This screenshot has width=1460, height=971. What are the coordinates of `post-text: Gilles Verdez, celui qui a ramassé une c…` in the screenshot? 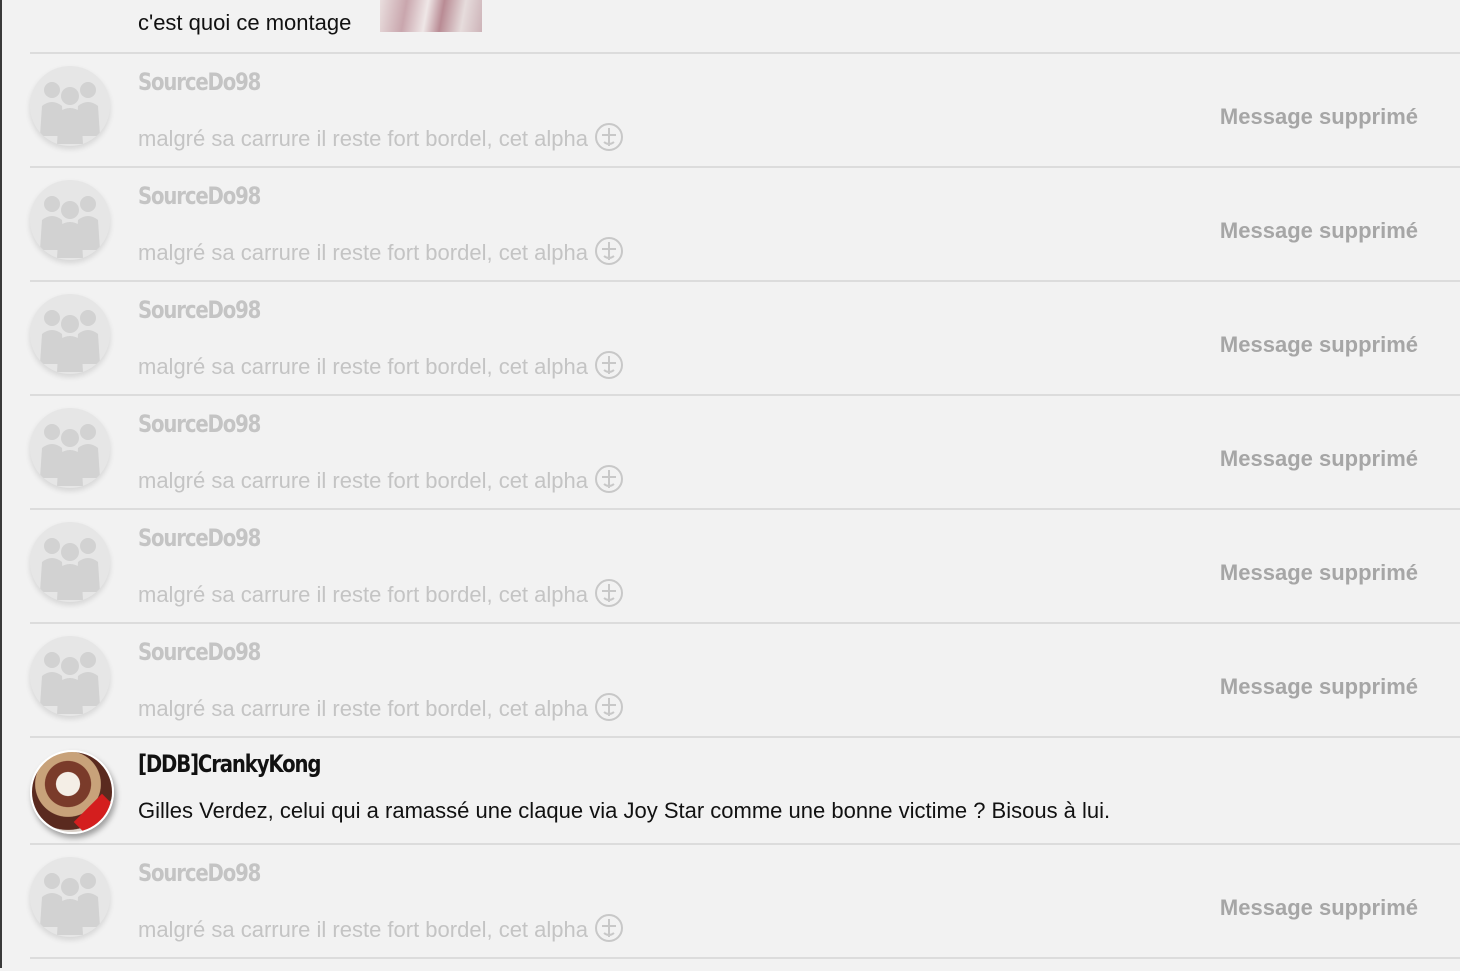 It's located at (624, 810).